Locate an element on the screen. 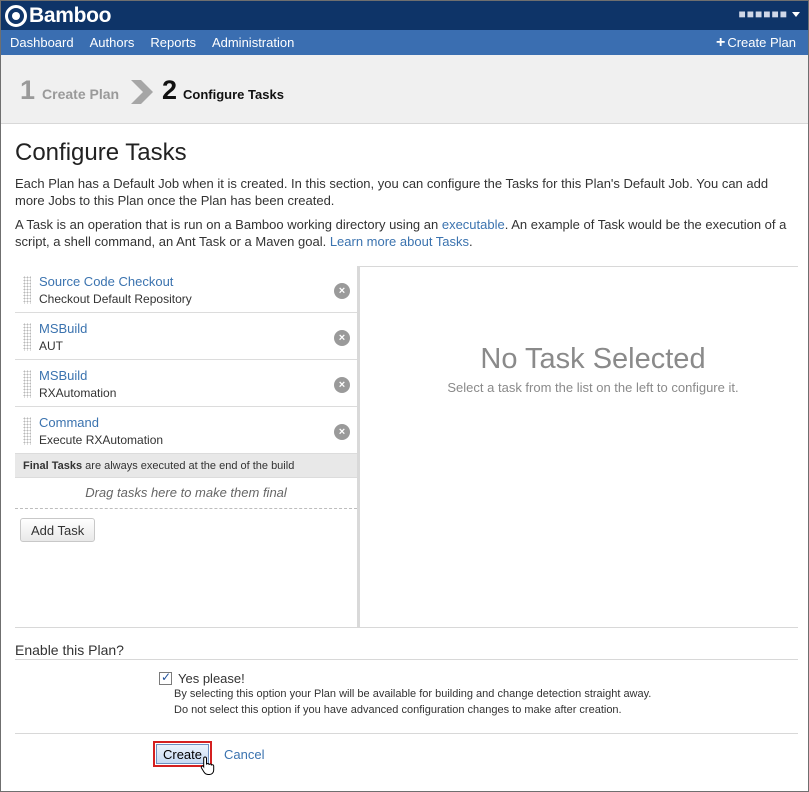 The image size is (809, 792). task-description: AUT is located at coordinates (51, 346).